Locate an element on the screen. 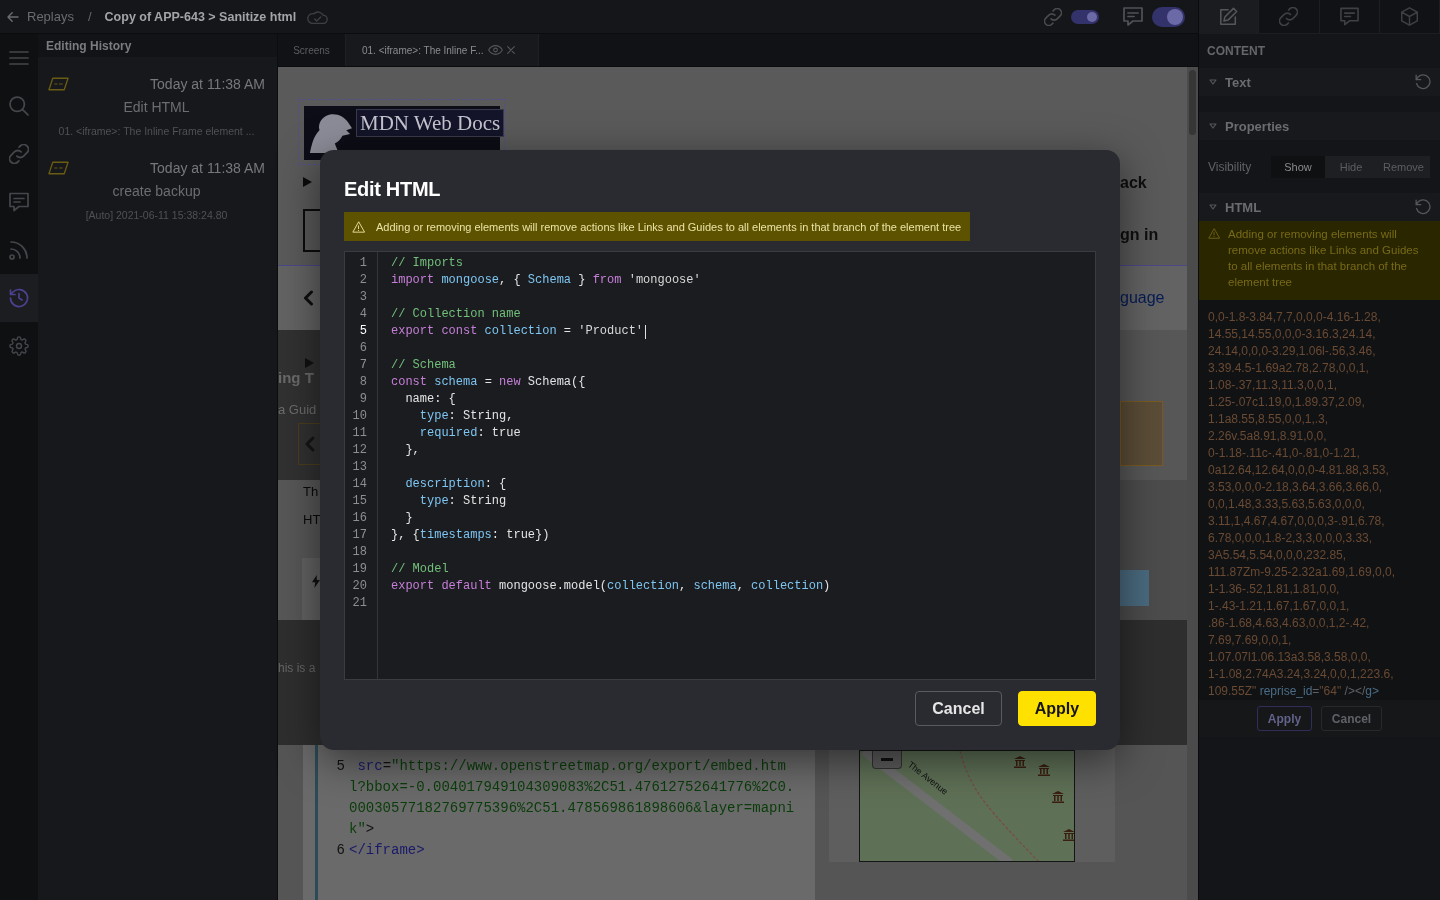 The height and width of the screenshot is (900, 1440). links-tab is located at coordinates (1289, 17).